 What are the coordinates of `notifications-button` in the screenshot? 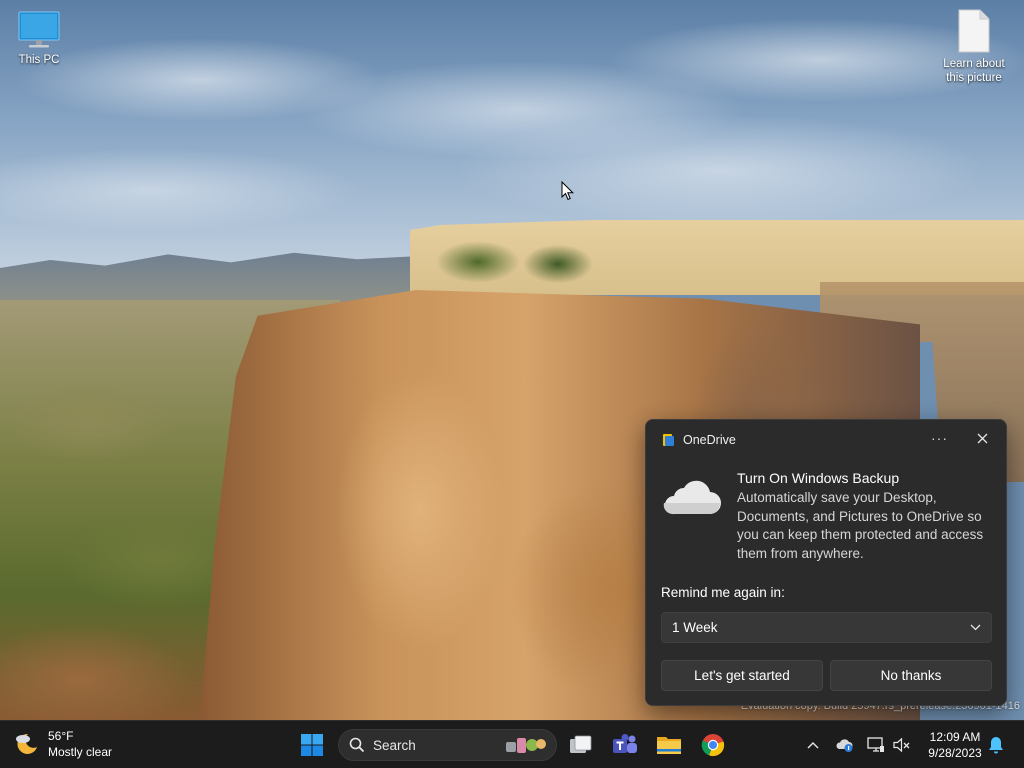 It's located at (996, 745).